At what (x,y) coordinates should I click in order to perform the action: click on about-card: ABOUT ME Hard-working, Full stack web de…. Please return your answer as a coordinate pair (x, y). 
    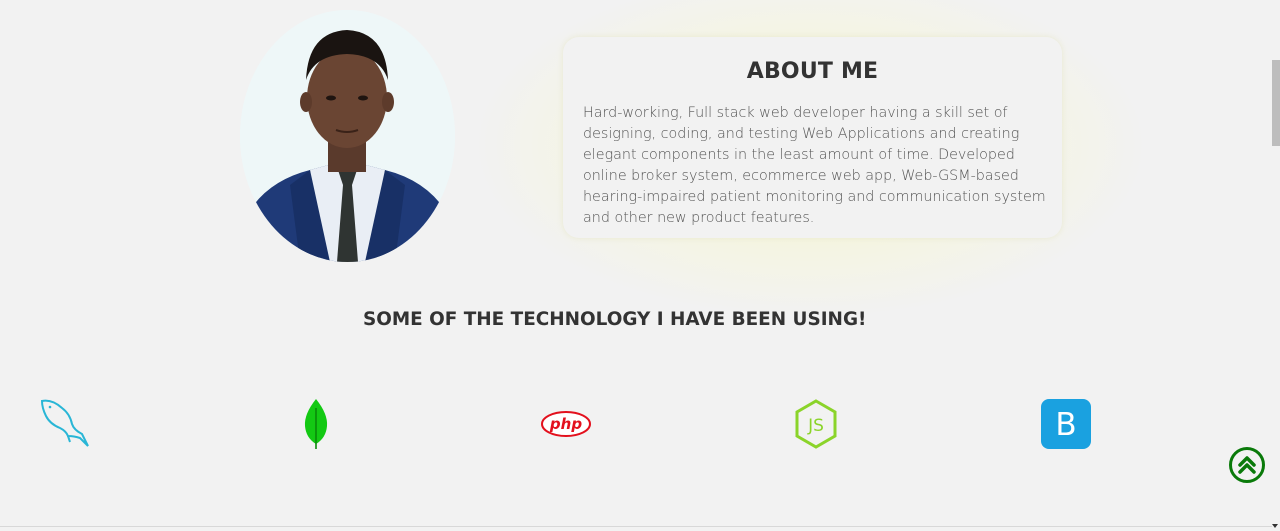
    Looking at the image, I should click on (812, 137).